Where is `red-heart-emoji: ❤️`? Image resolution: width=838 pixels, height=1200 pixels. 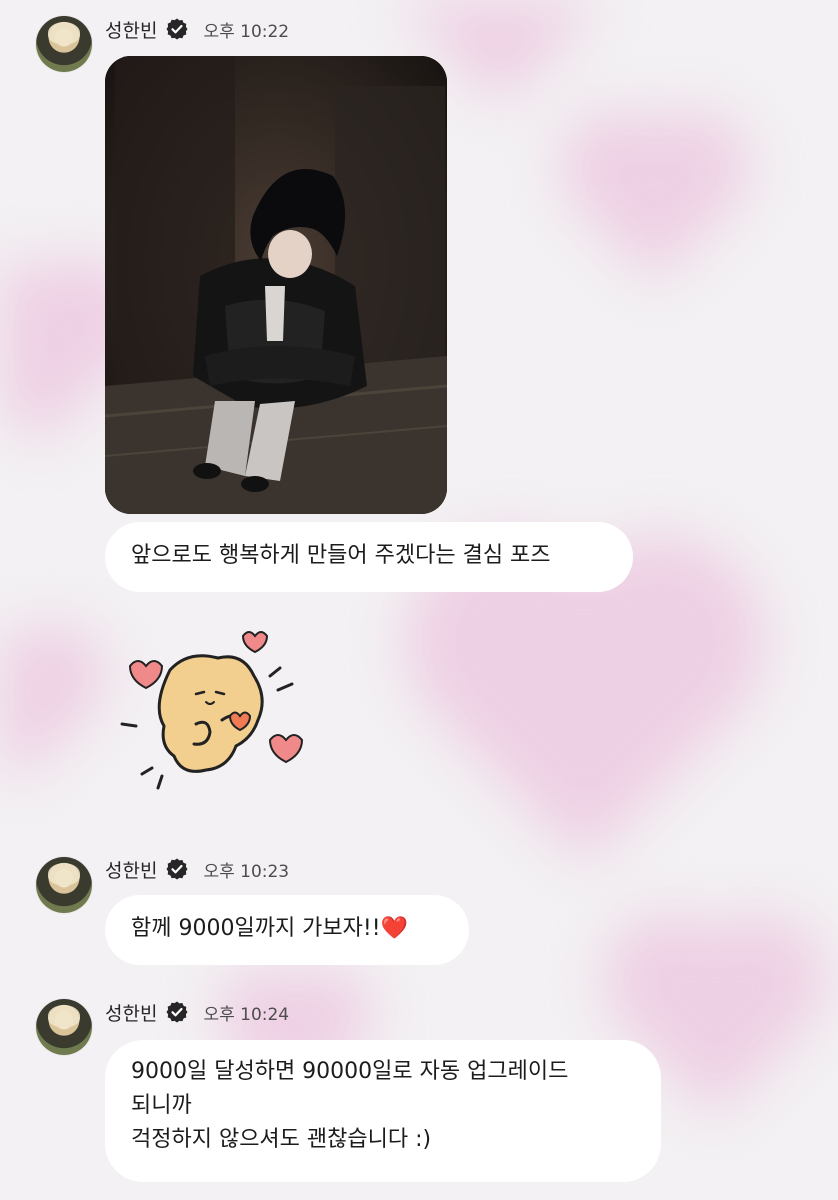
red-heart-emoji: ❤️ is located at coordinates (394, 928).